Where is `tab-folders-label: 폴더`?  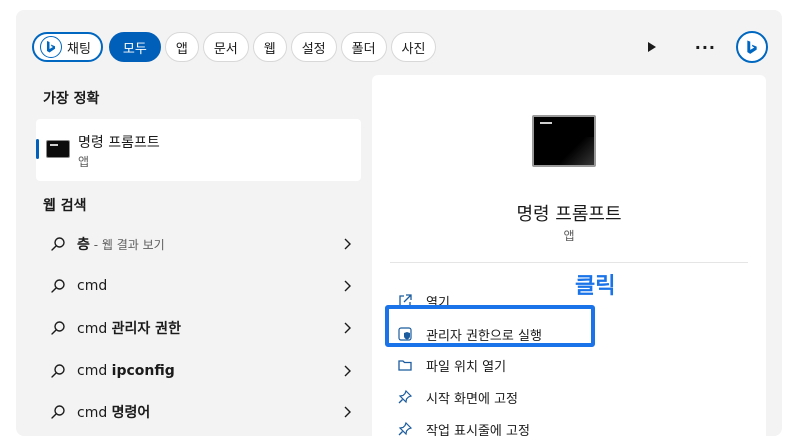 tab-folders-label: 폴더 is located at coordinates (363, 49).